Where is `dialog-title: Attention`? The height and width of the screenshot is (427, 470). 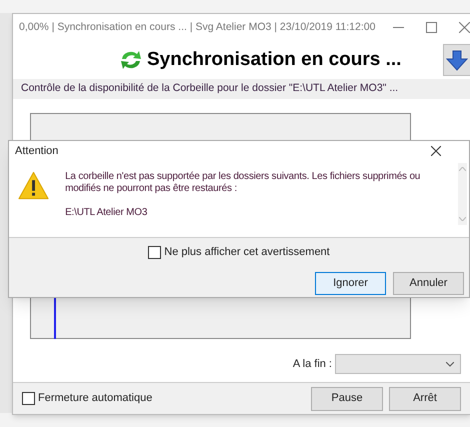 dialog-title: Attention is located at coordinates (36, 151).